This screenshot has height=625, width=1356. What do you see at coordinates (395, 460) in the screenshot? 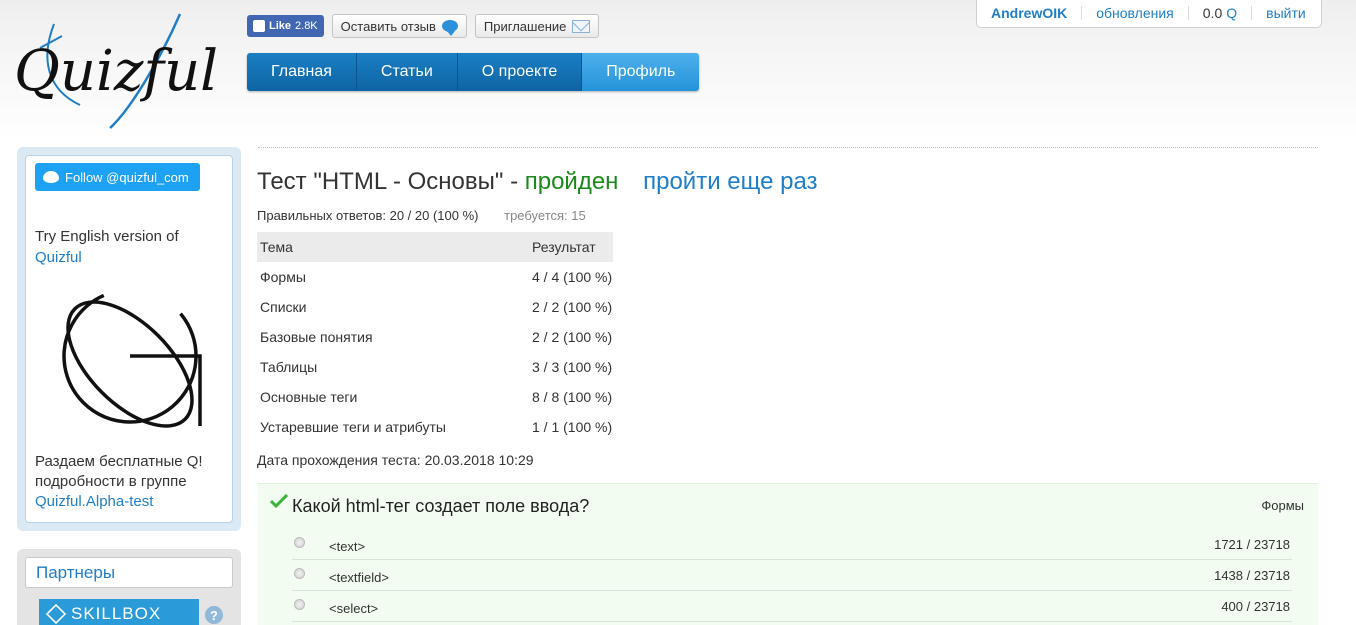
I see `test-date: Дата прохождения теста: 20.03.2018 10:29` at bounding box center [395, 460].